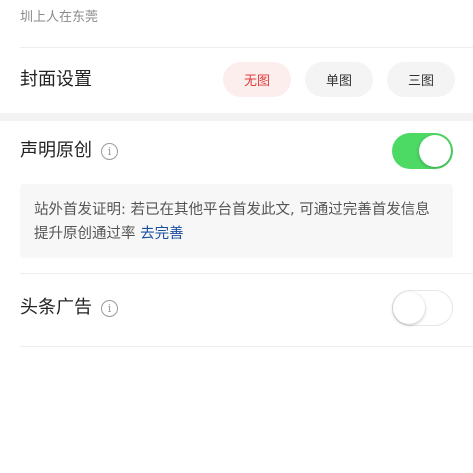 This screenshot has height=473, width=473. Describe the element at coordinates (56, 150) in the screenshot. I see `original-declaration-title: 声明原创` at that location.